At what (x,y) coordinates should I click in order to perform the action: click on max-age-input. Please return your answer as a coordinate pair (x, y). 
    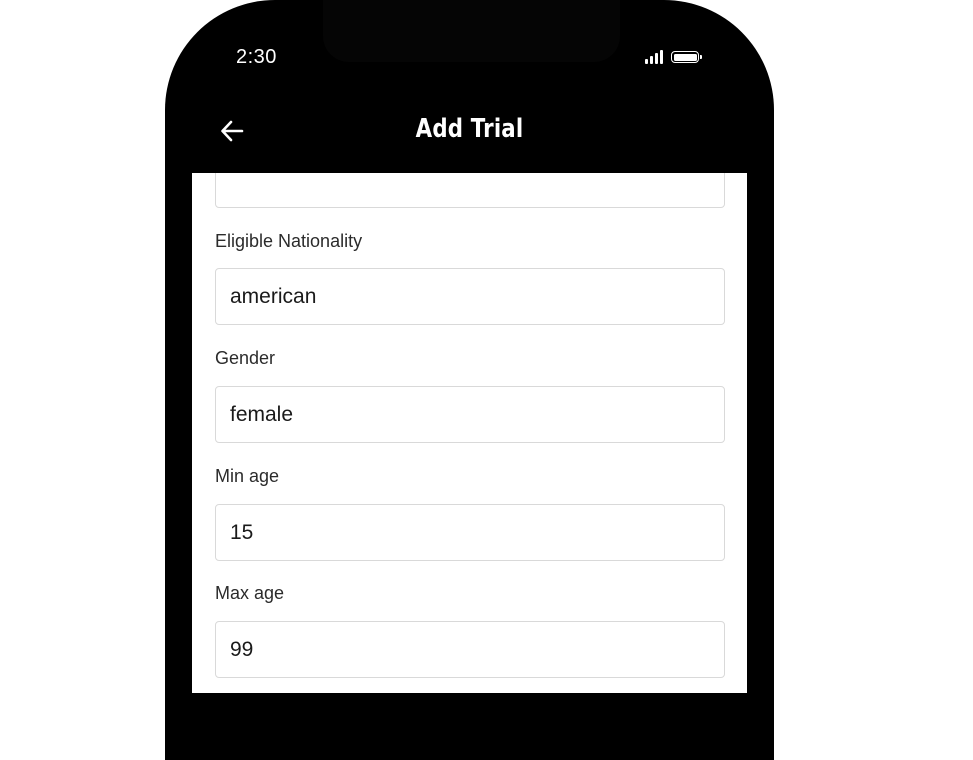
    Looking at the image, I should click on (470, 649).